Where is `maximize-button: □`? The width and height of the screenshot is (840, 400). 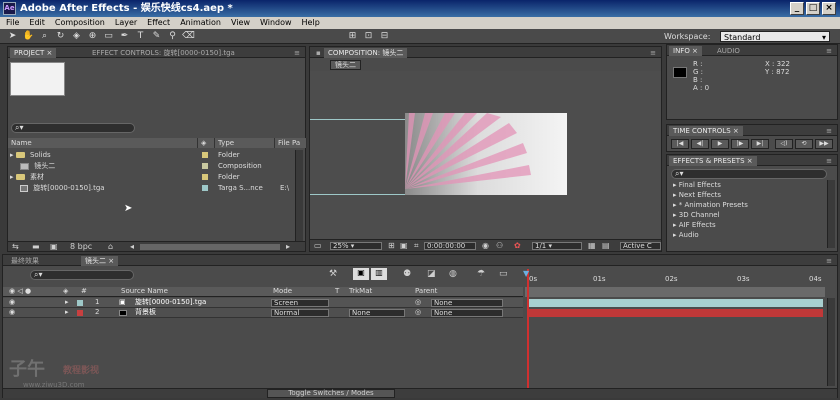
maximize-button: □ is located at coordinates (813, 8).